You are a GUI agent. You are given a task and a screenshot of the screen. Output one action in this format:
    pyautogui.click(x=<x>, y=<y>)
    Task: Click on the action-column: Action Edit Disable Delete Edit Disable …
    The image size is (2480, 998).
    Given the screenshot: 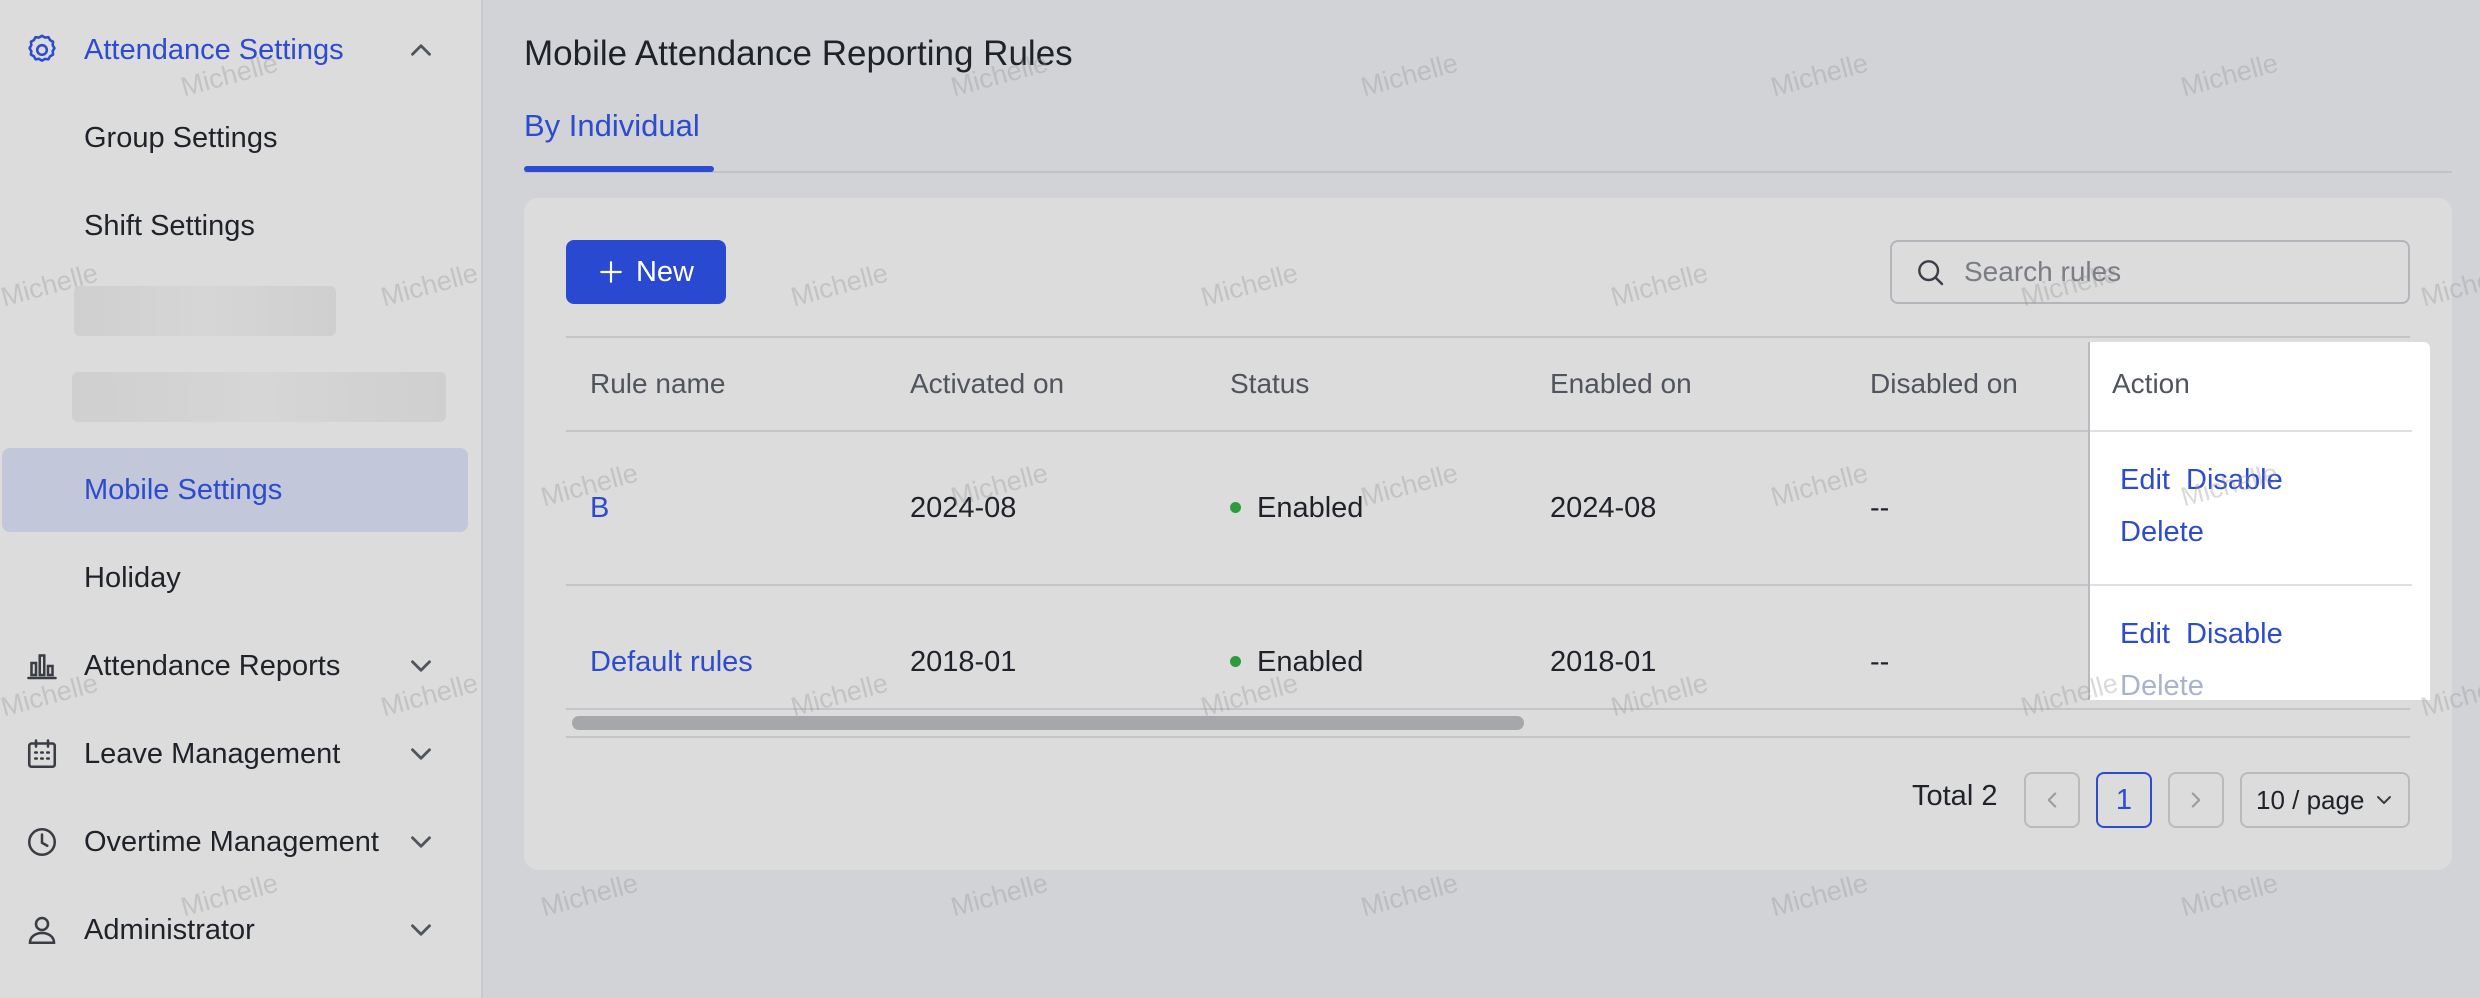 What is the action you would take?
    pyautogui.click(x=2259, y=521)
    